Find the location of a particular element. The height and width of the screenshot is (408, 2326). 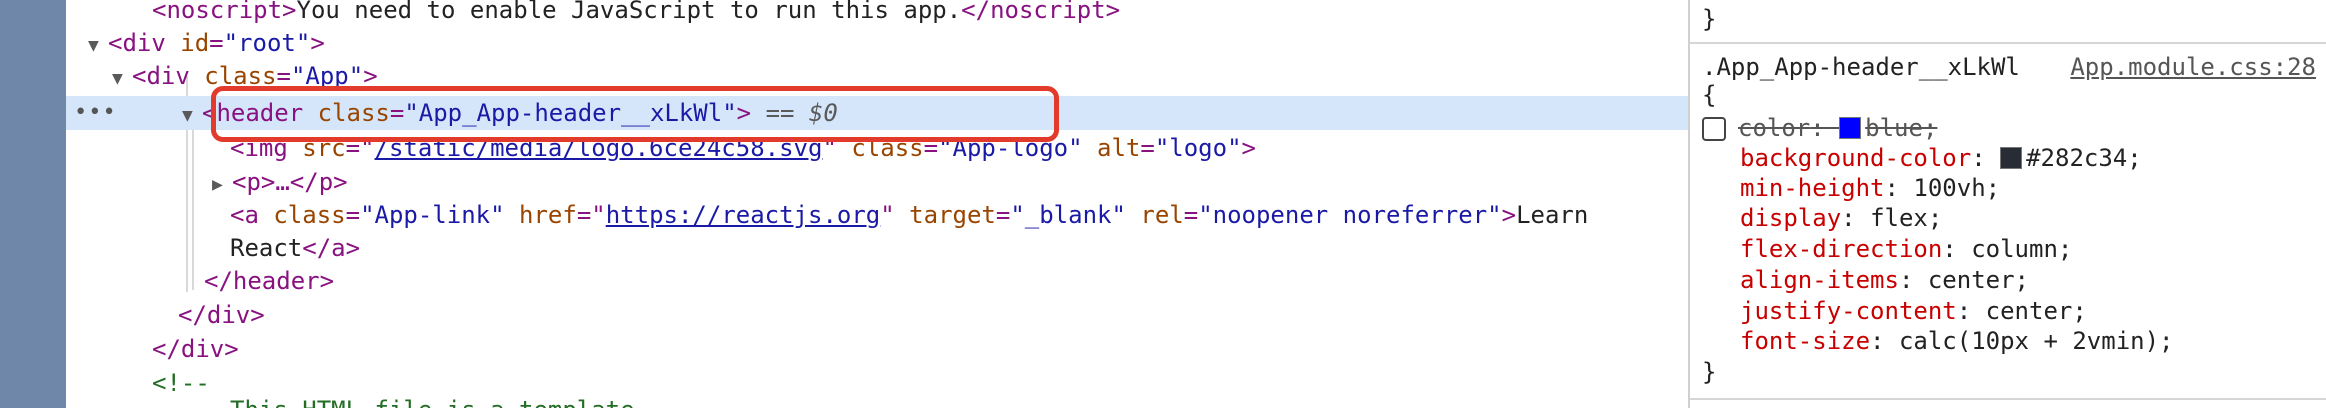

node-text: React is located at coordinates (266, 248).